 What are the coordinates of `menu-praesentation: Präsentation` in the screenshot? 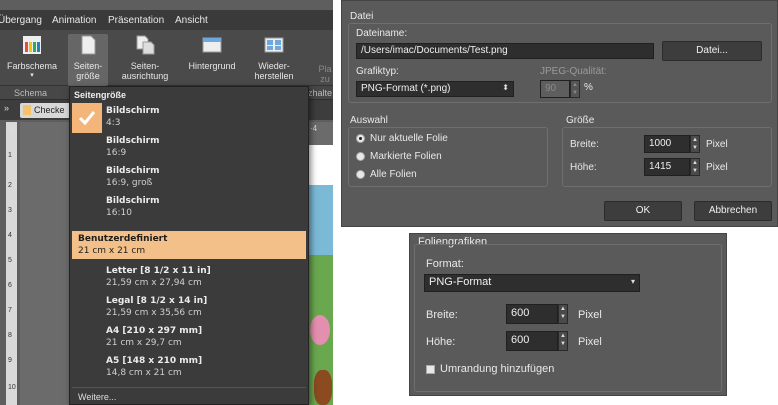 It's located at (136, 20).